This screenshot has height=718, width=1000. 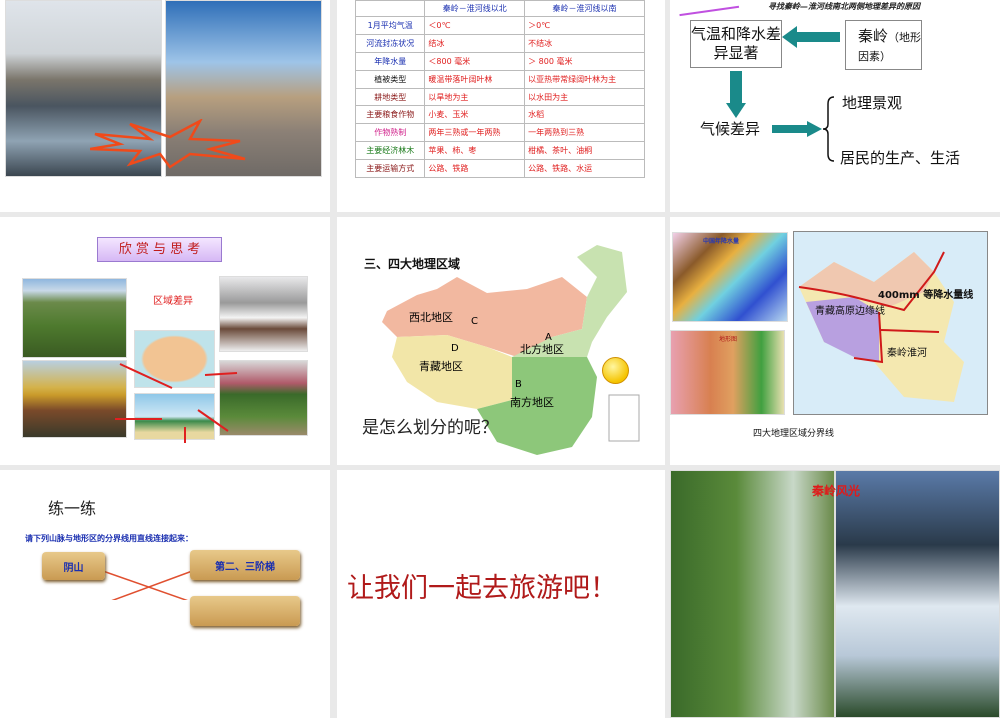 What do you see at coordinates (584, 169) in the screenshot?
I see `table-cell-south: 公路、铁路、水运` at bounding box center [584, 169].